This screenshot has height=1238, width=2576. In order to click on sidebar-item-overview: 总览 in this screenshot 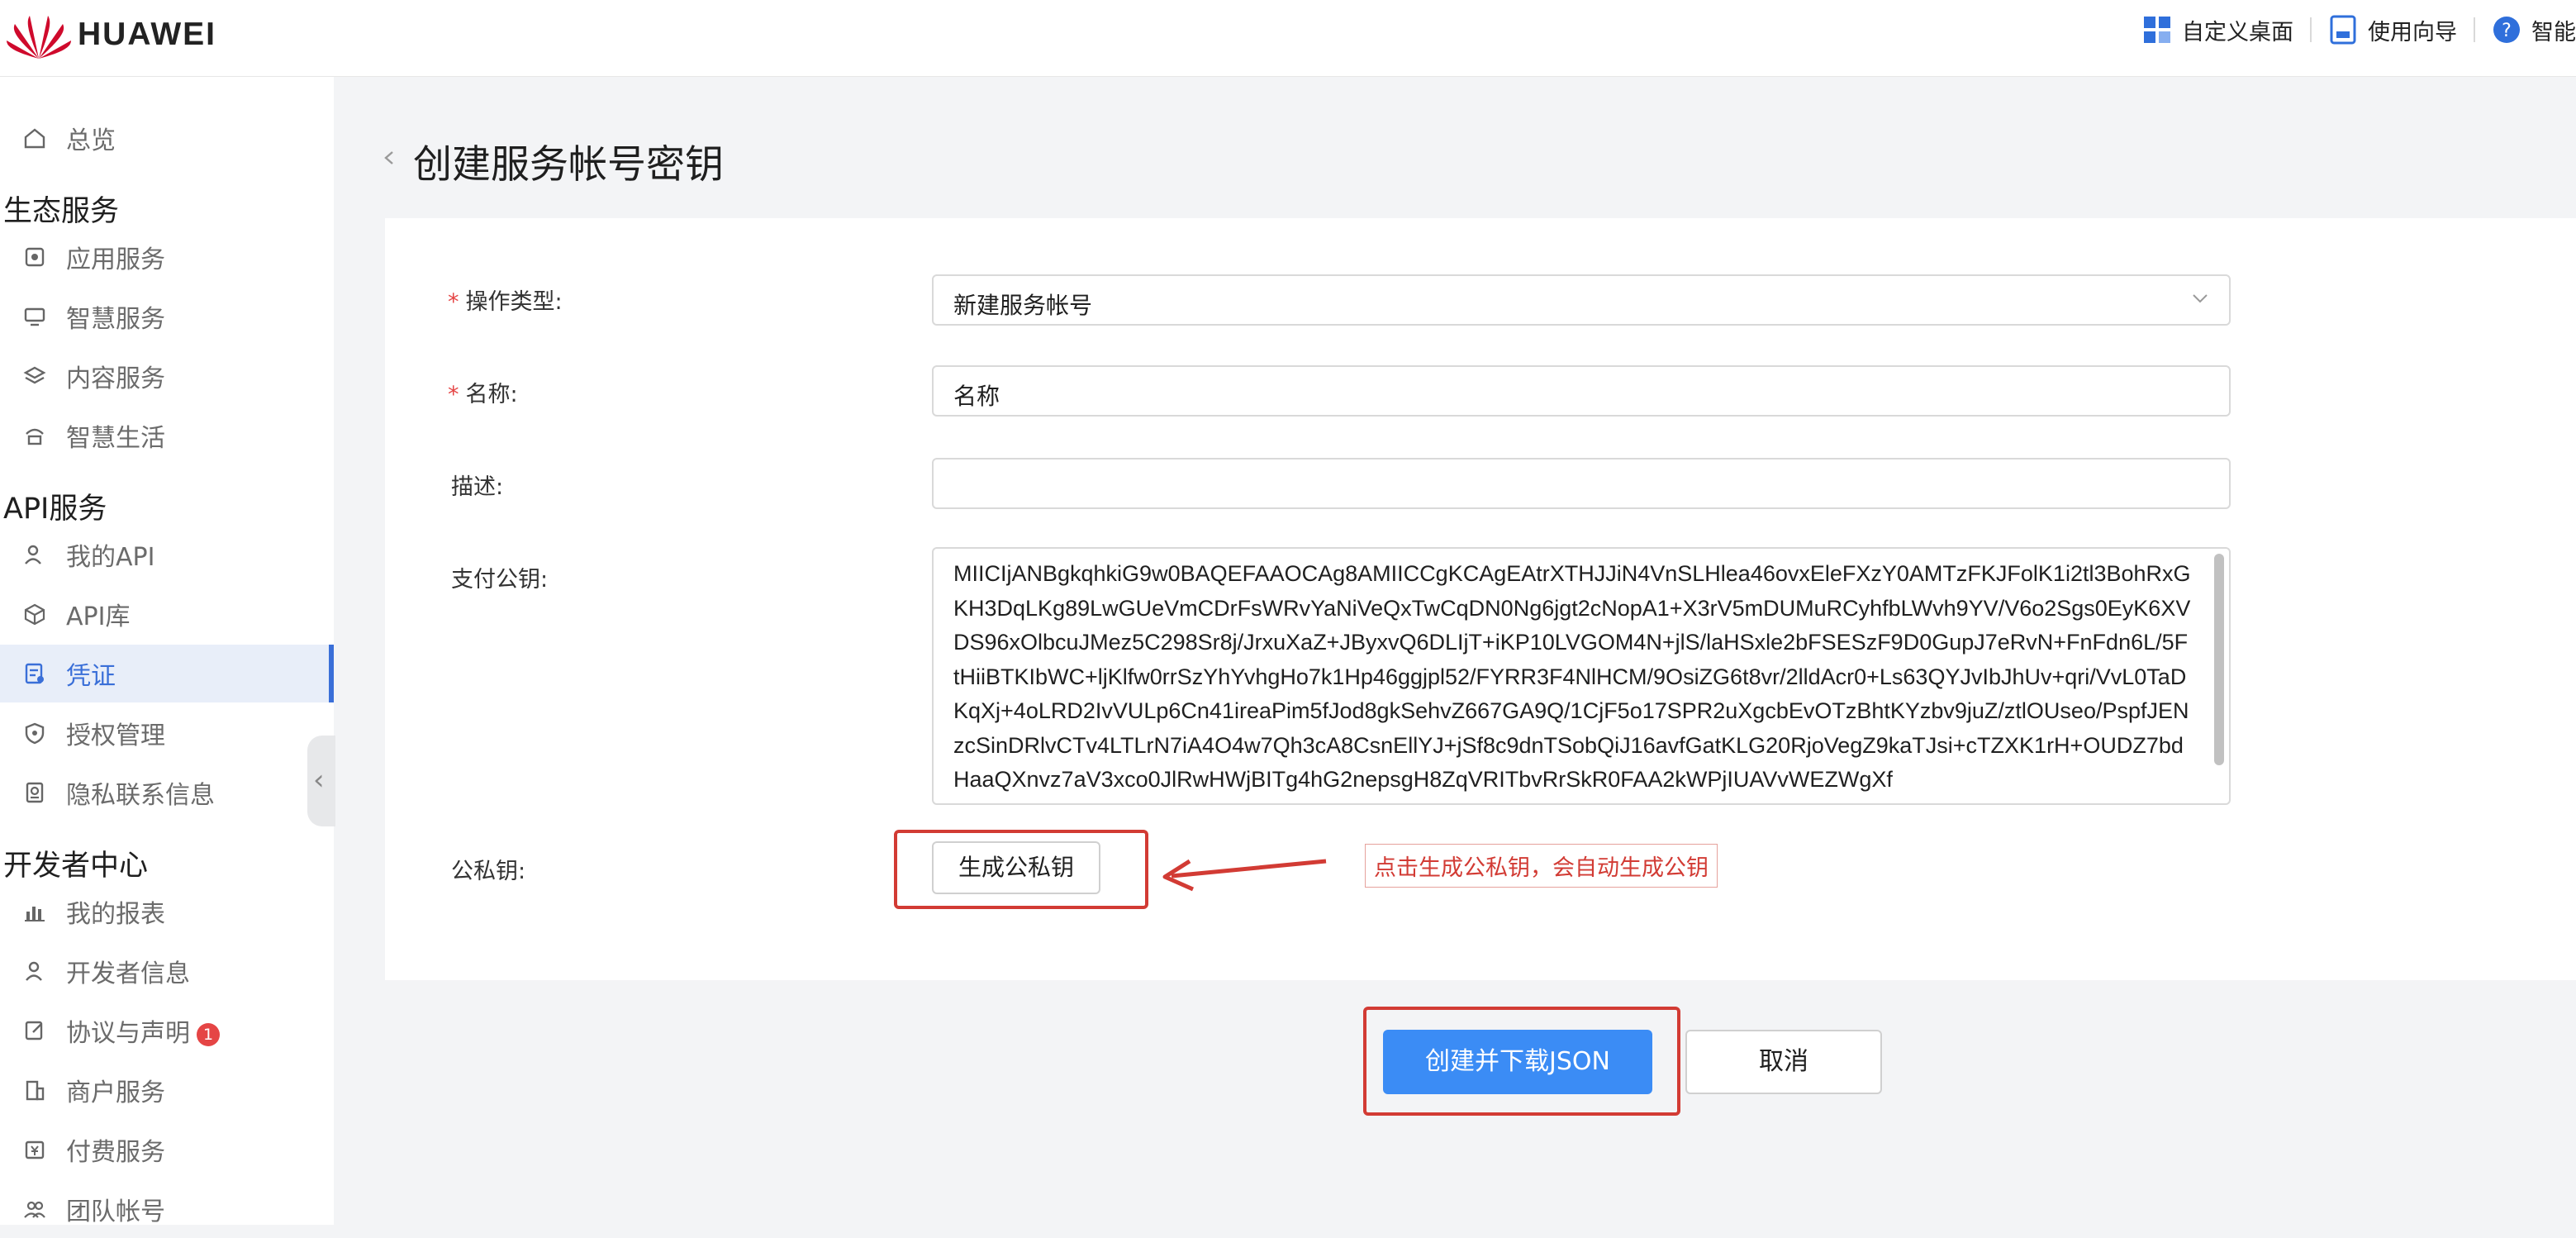, I will do `click(167, 138)`.